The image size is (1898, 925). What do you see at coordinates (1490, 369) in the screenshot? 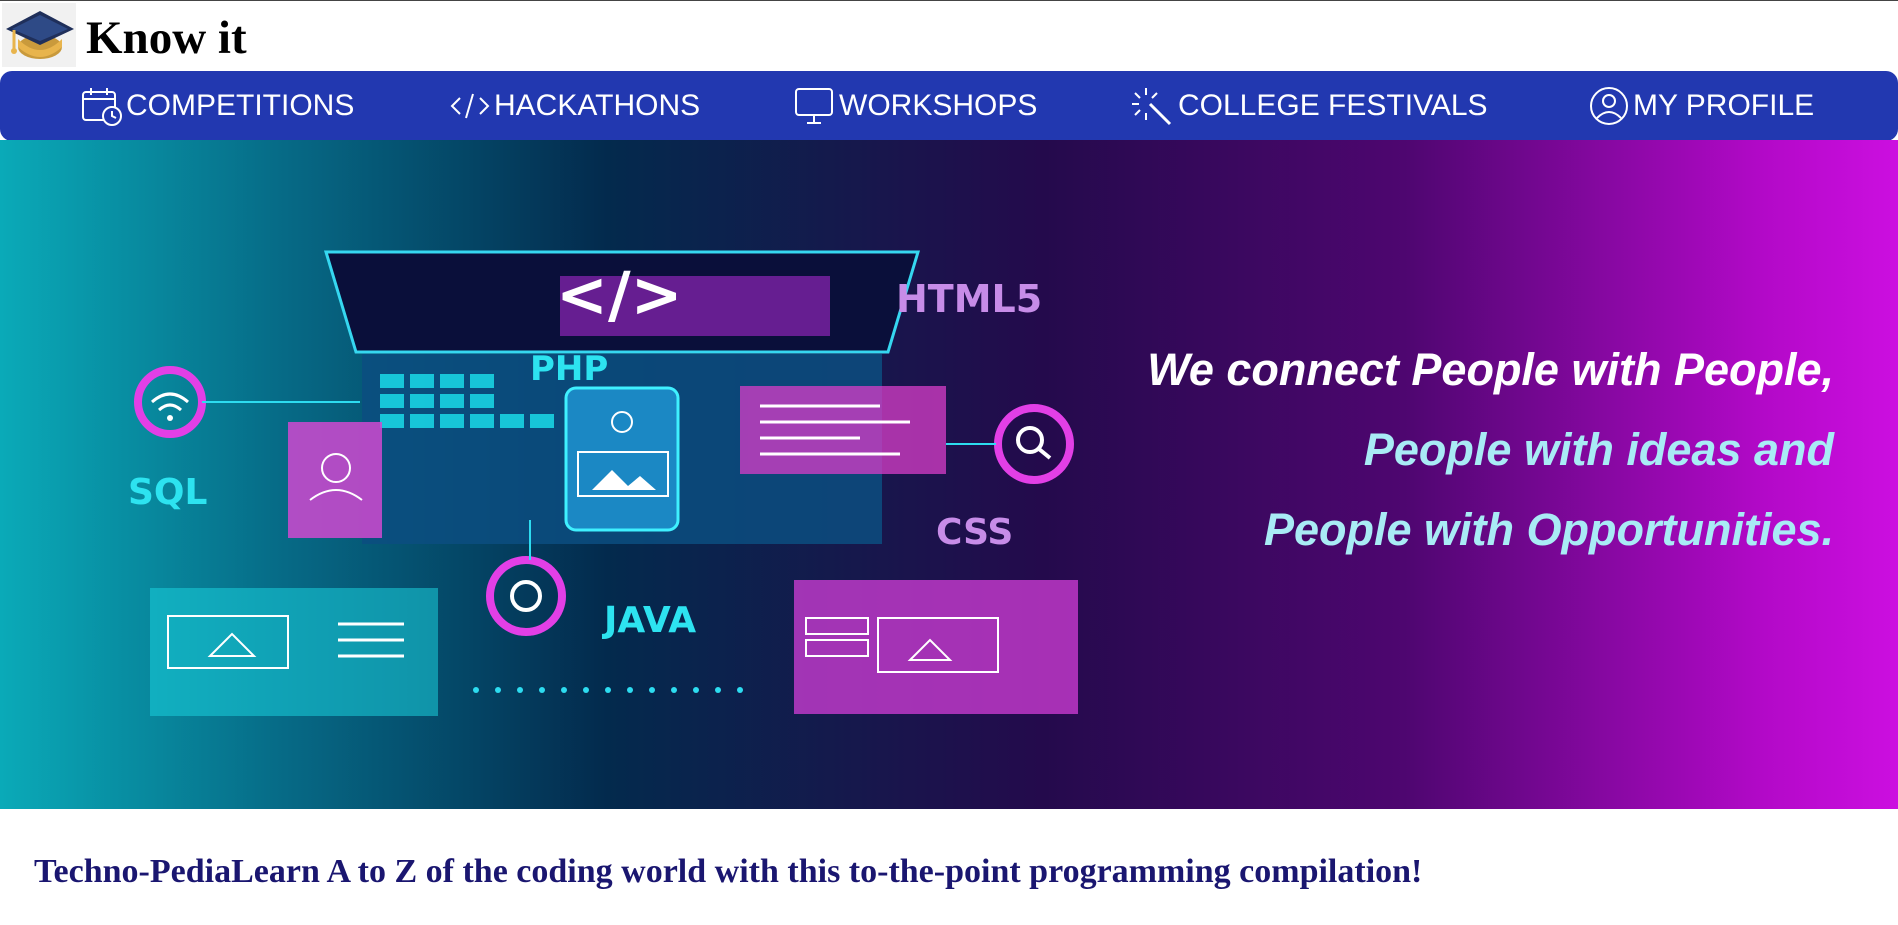
I see `tagline-line-1: We connect People with People,` at bounding box center [1490, 369].